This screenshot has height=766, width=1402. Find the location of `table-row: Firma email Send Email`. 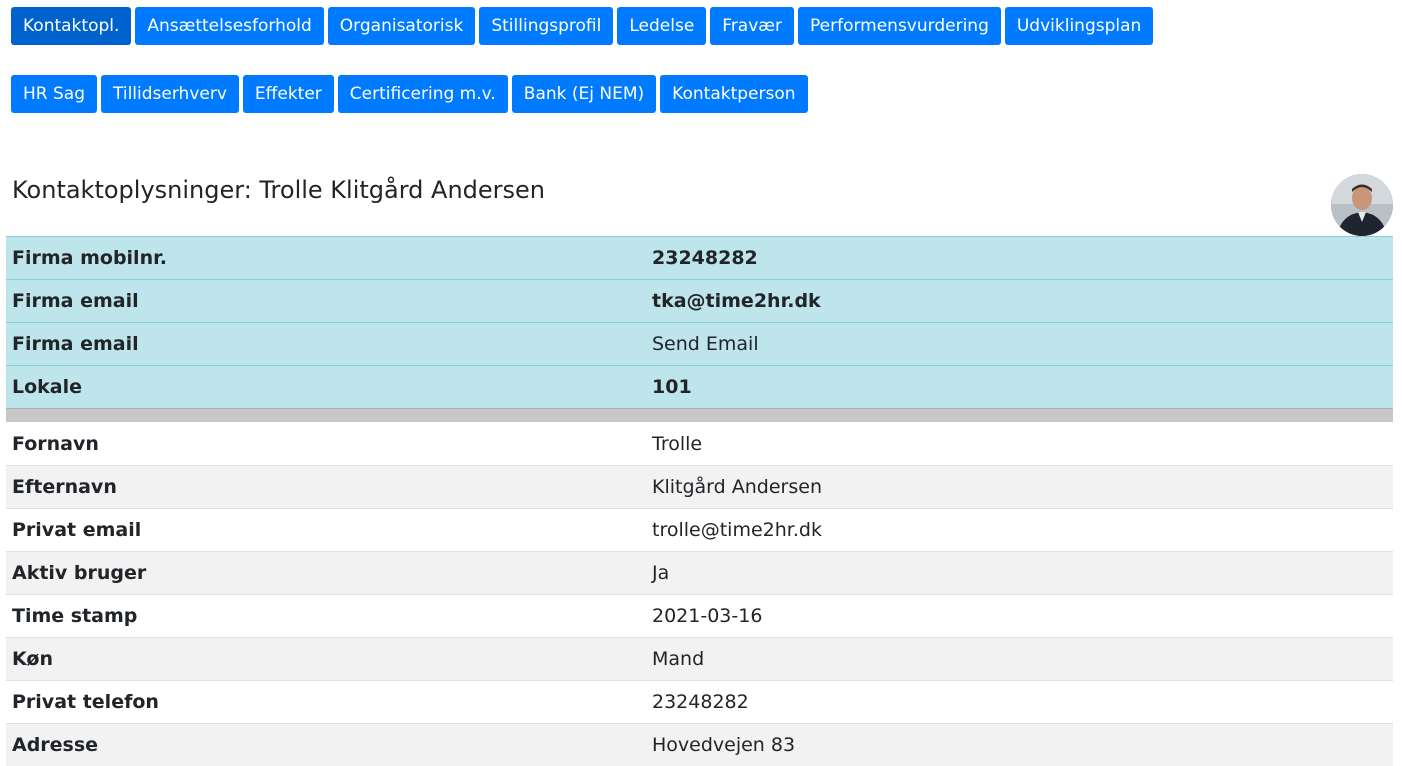

table-row: Firma email Send Email is located at coordinates (699, 343).